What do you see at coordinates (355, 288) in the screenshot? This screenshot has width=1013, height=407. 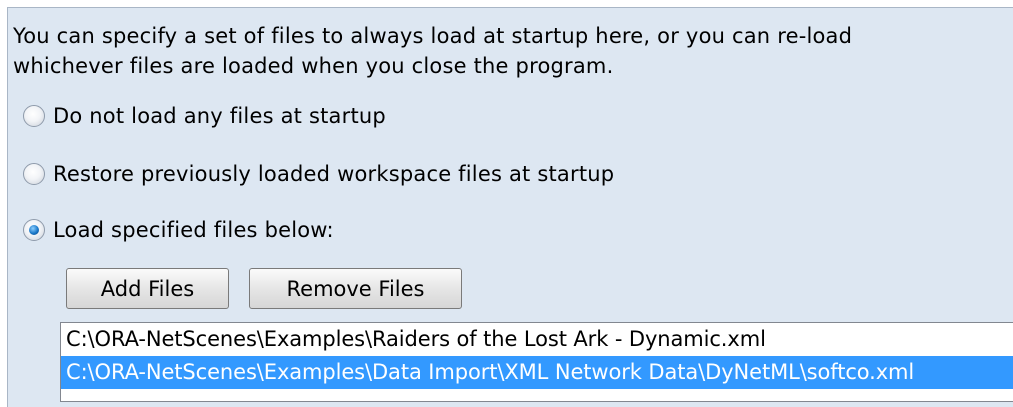 I see `remove-files-button: Remove Files` at bounding box center [355, 288].